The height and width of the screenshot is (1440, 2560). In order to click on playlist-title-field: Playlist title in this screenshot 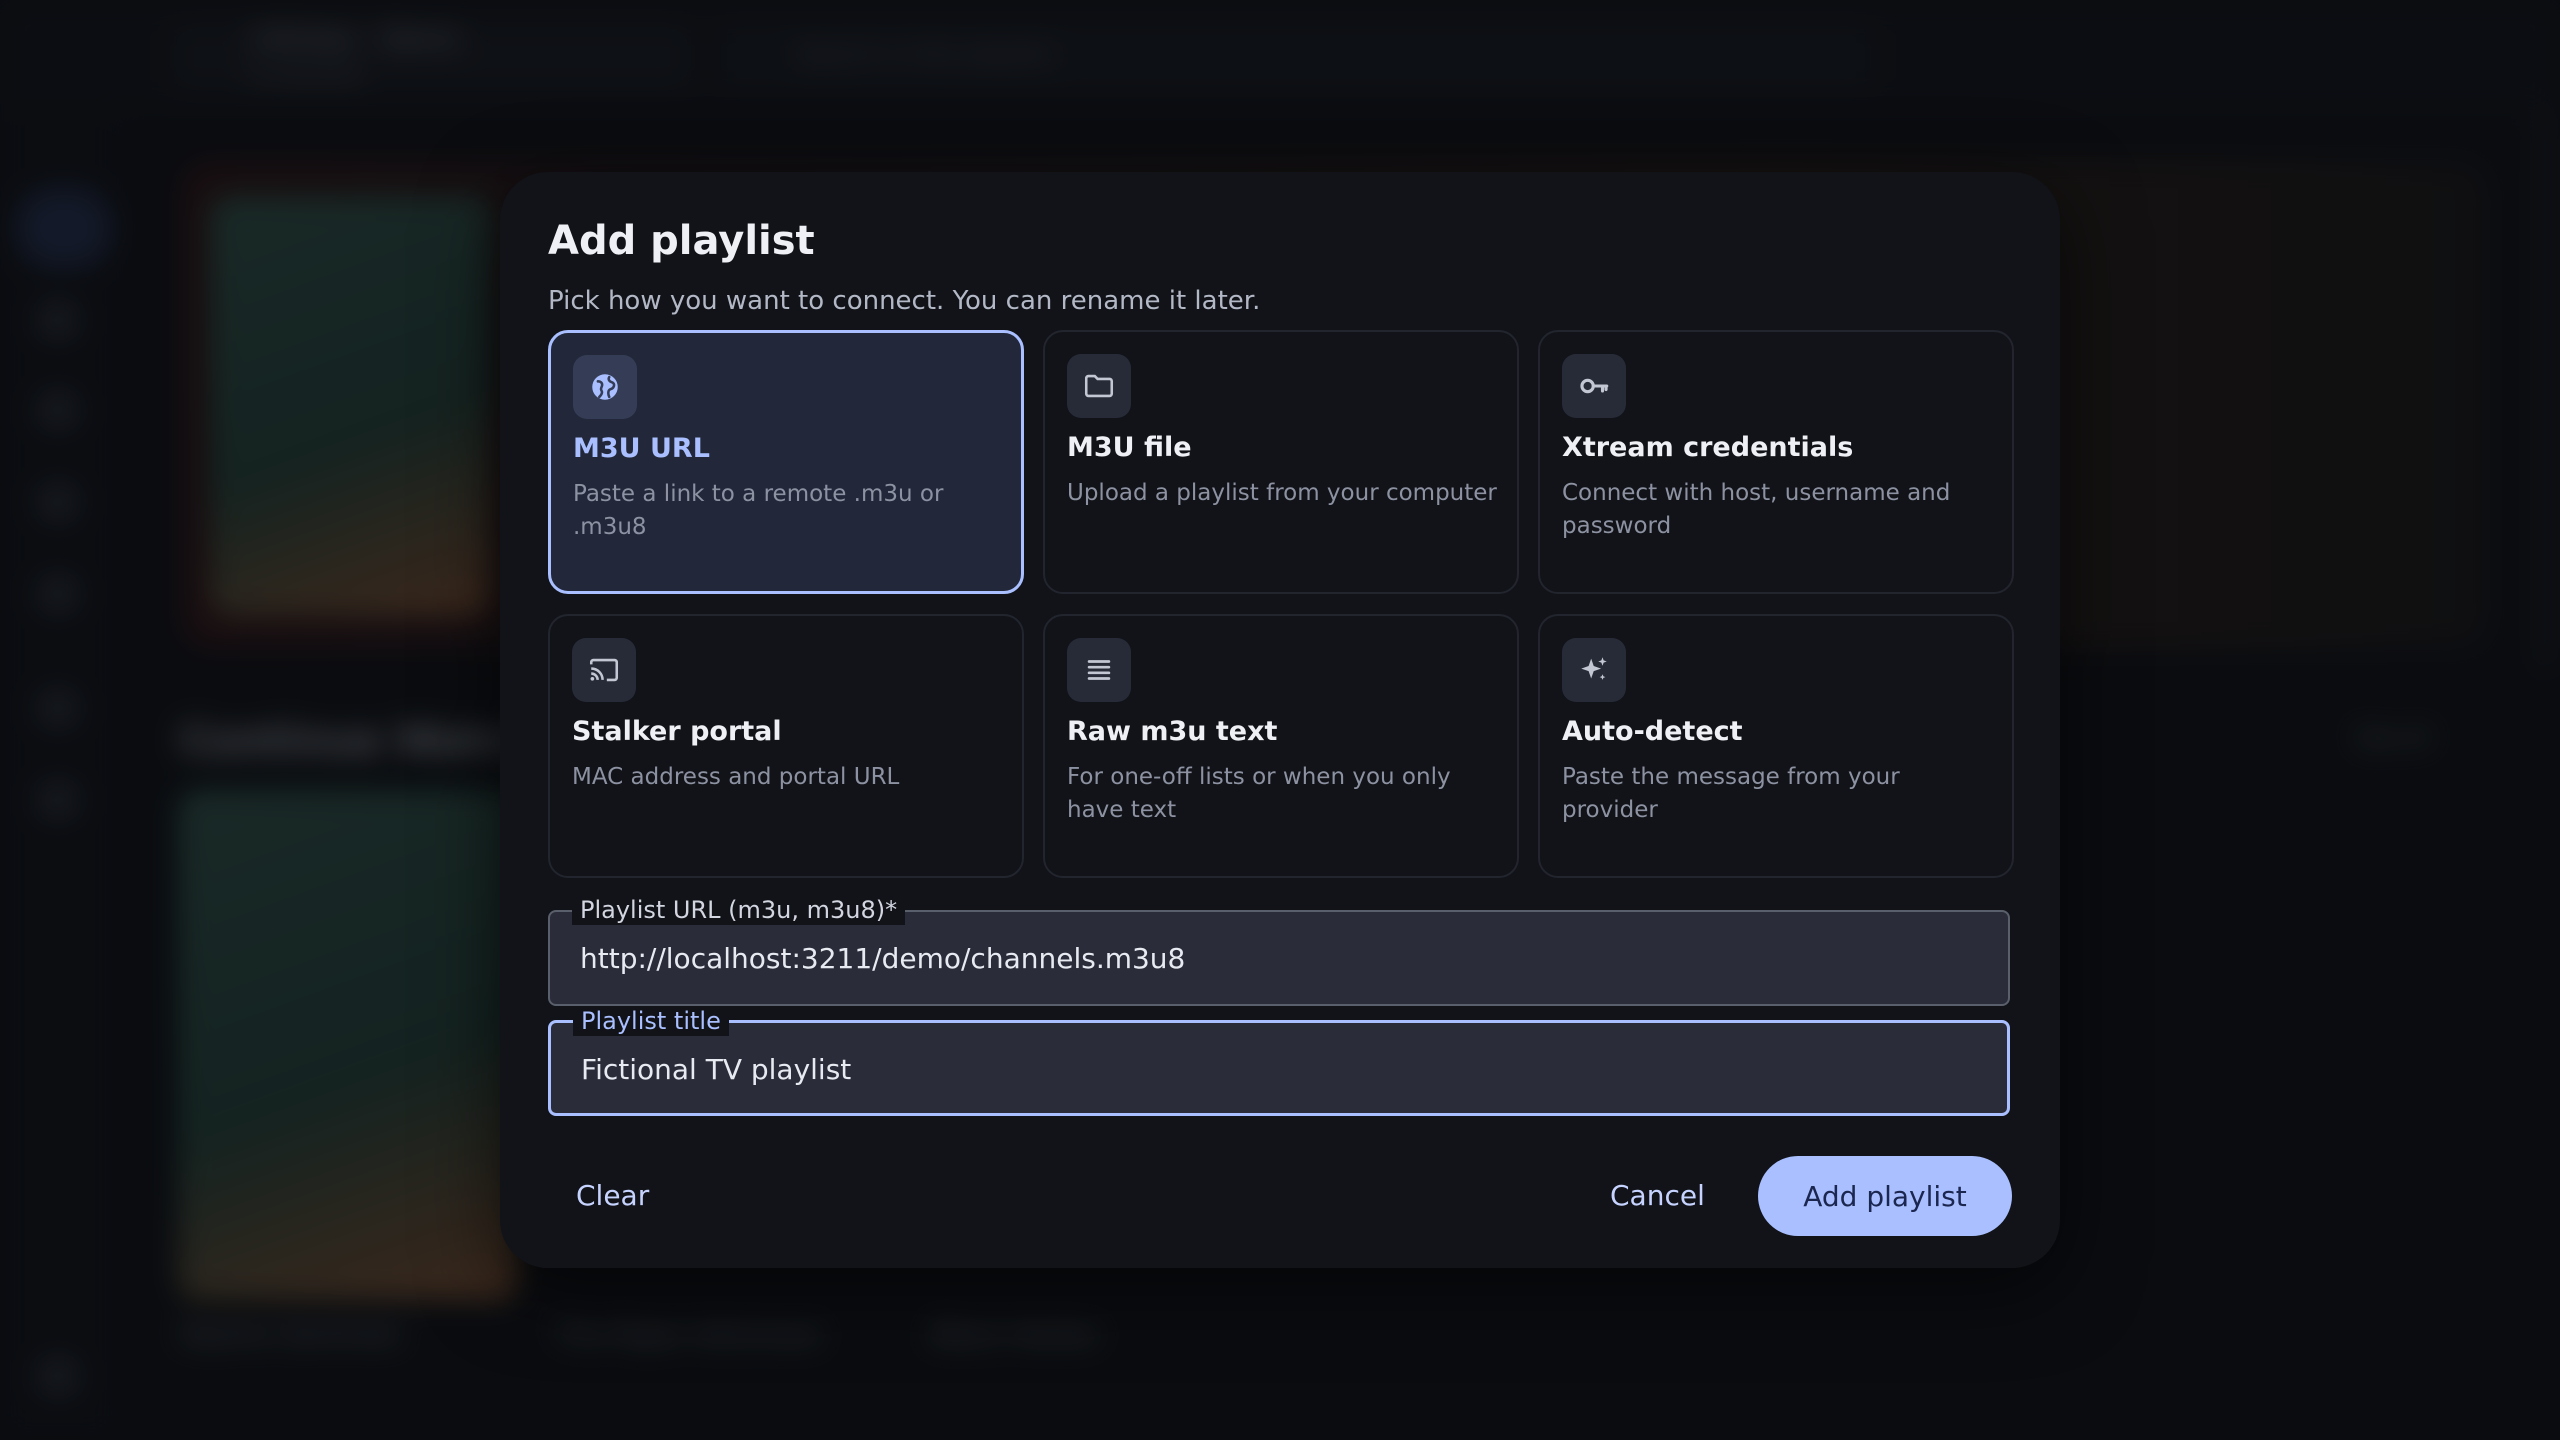, I will do `click(1279, 1061)`.